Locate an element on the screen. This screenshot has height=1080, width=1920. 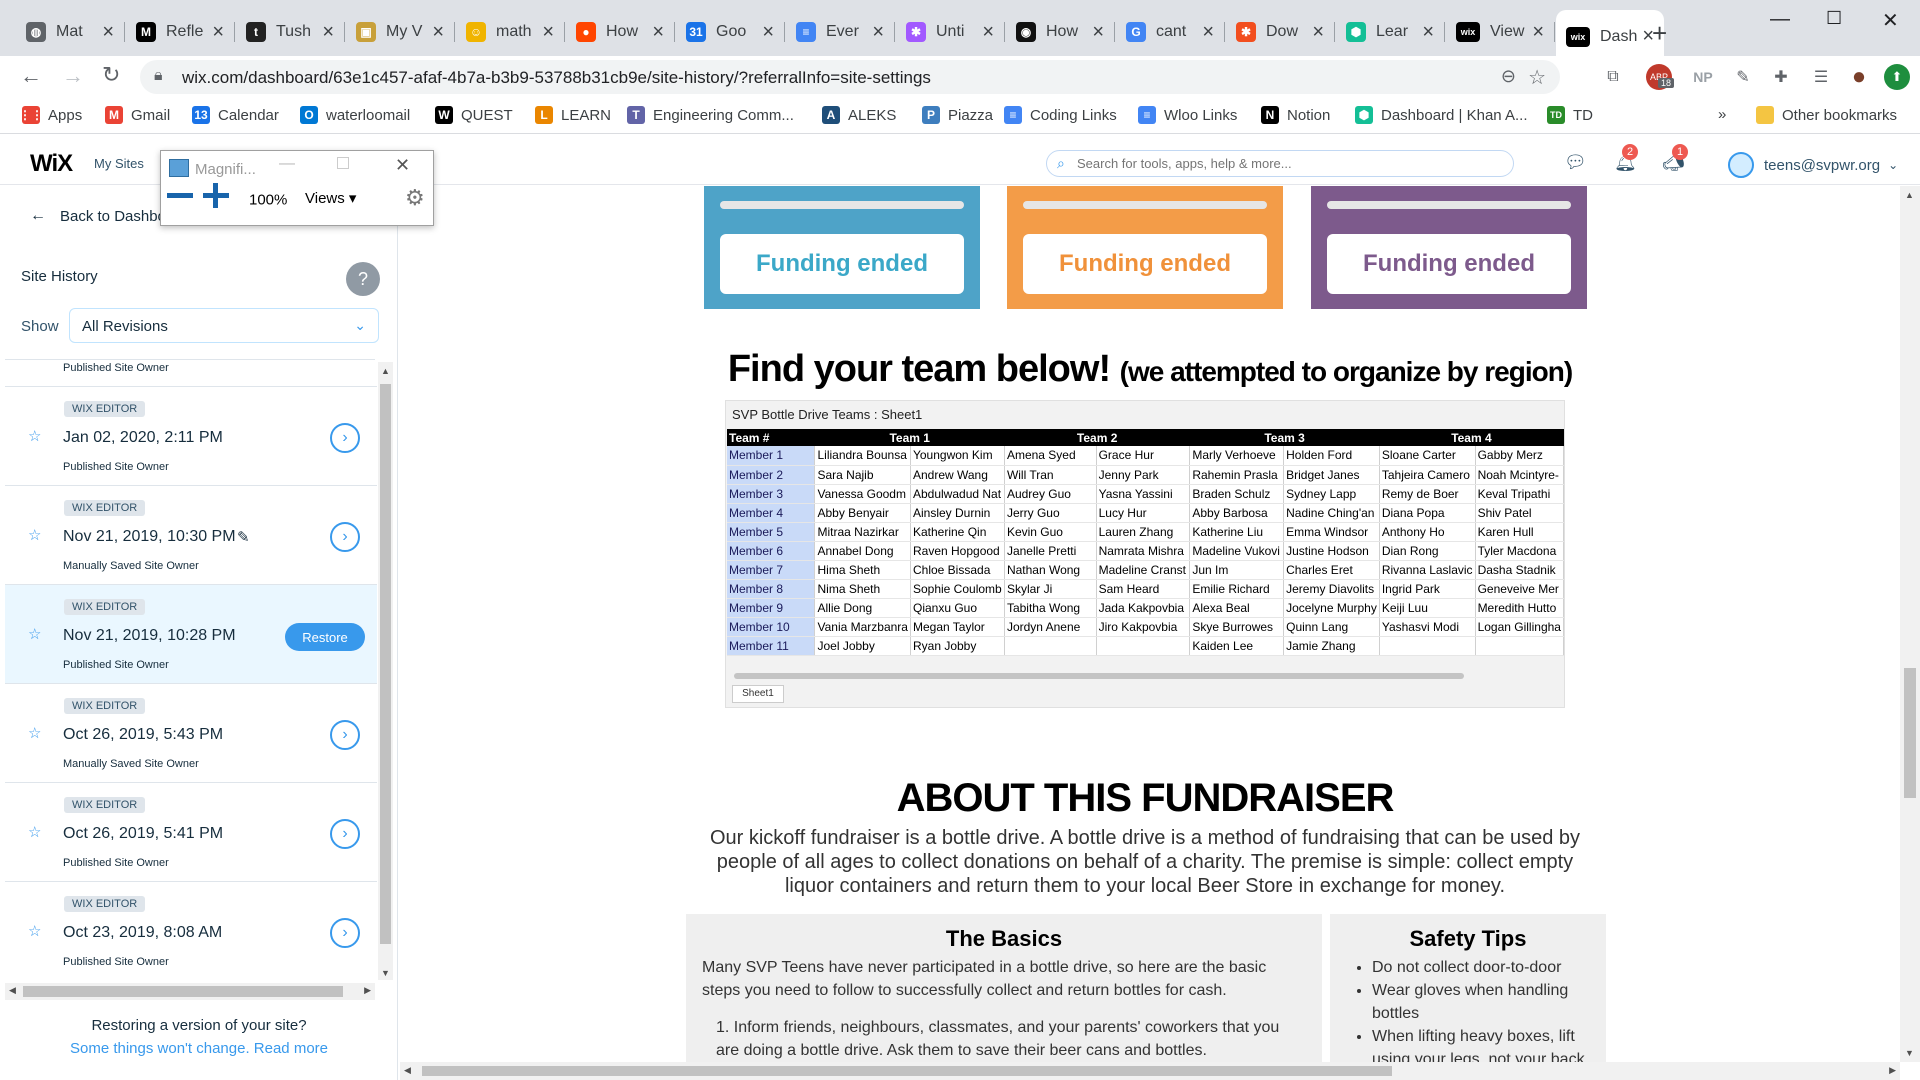
table-cell: Jamie Zhang is located at coordinates (1331, 646).